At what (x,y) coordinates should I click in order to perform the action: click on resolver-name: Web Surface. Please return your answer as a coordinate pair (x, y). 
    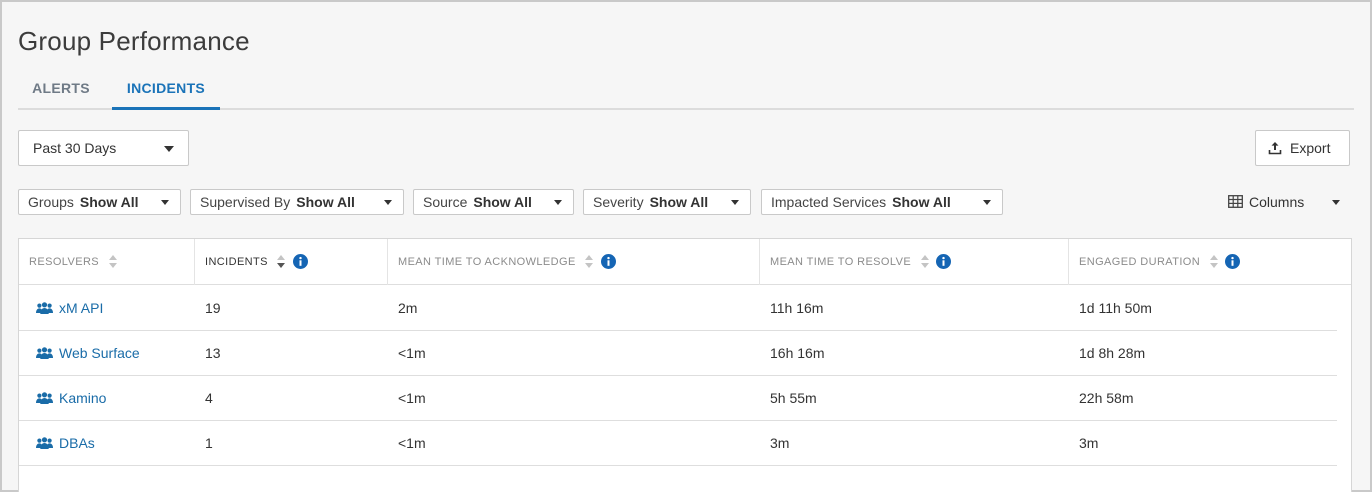
    Looking at the image, I should click on (99, 353).